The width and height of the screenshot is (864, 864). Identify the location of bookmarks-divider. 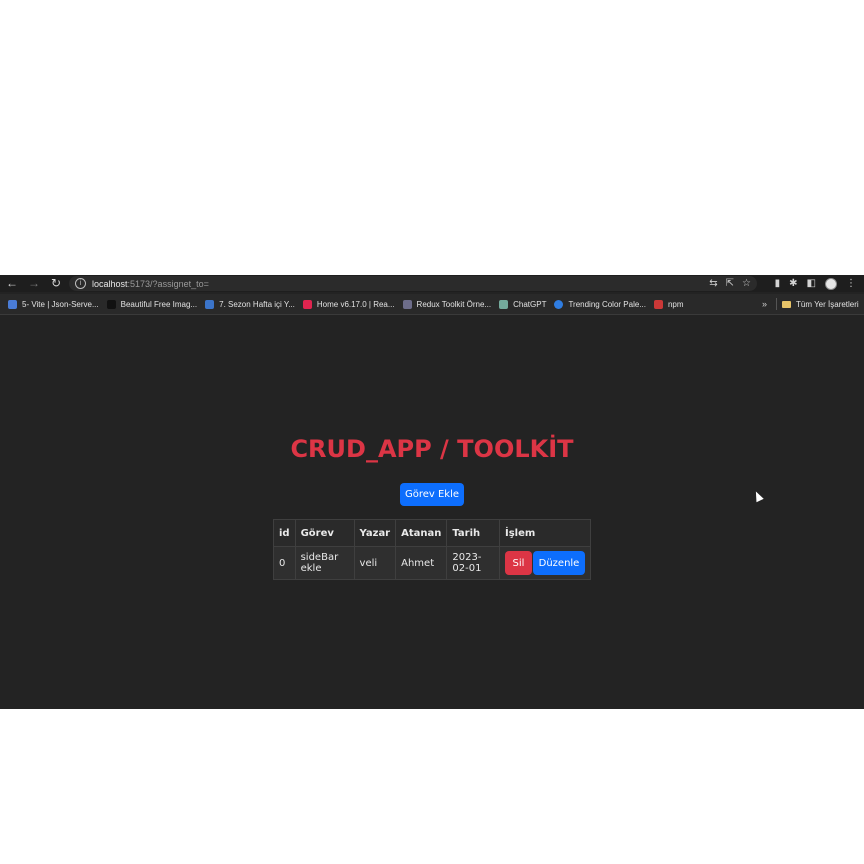
(776, 304).